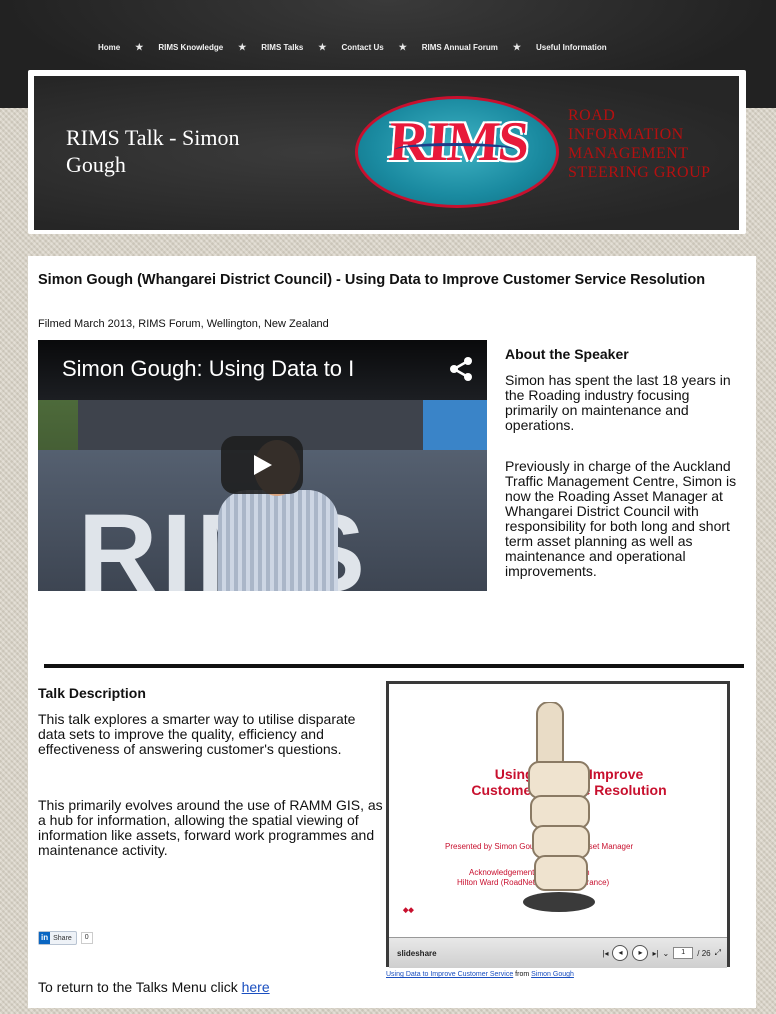 The width and height of the screenshot is (776, 1014). Describe the element at coordinates (460, 47) in the screenshot. I see `nav-rims-annual-forum: RIMS Annual Forum` at that location.